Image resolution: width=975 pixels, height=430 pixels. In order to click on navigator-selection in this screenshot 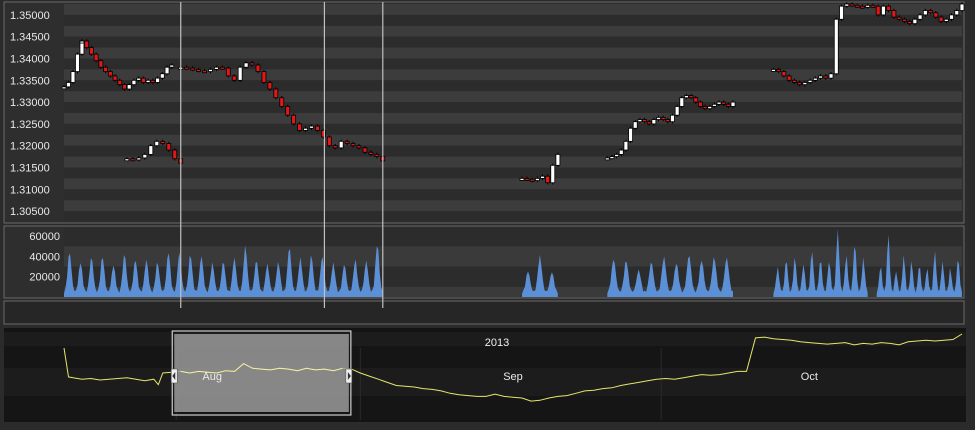, I will do `click(261, 373)`.